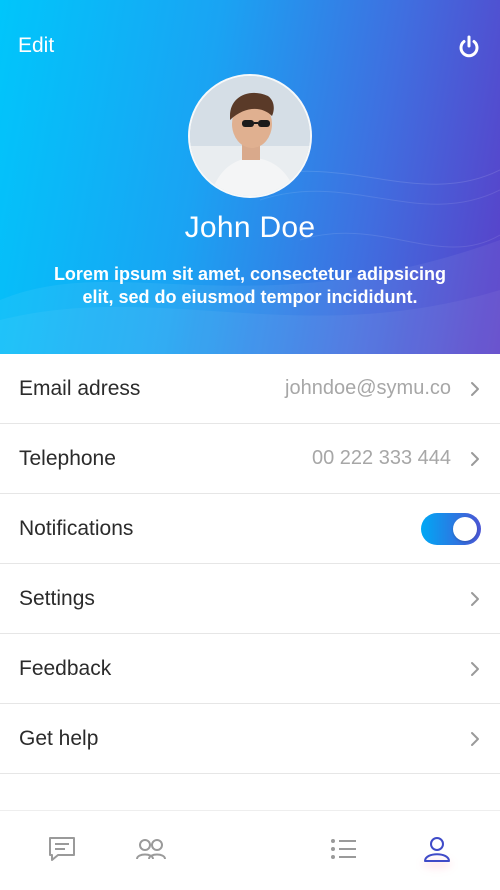 The height and width of the screenshot is (890, 500). What do you see at coordinates (57, 598) in the screenshot?
I see `settings-label: Settings` at bounding box center [57, 598].